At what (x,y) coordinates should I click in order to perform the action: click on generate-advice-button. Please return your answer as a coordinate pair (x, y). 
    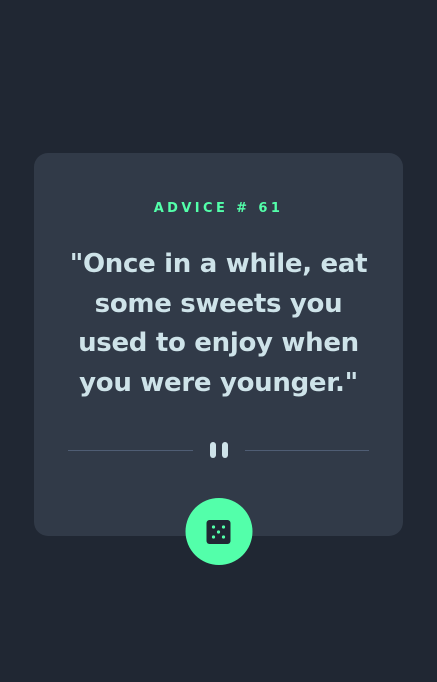
    Looking at the image, I should click on (218, 531).